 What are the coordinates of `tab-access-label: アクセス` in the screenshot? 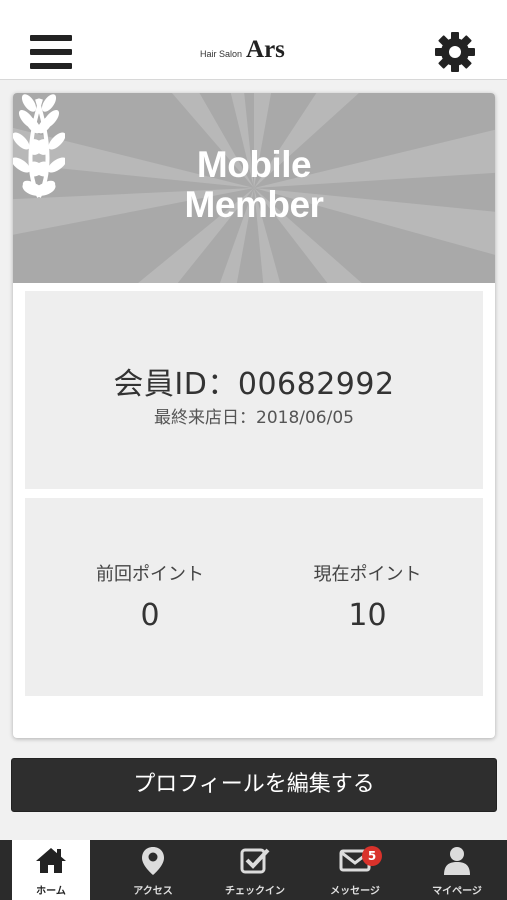 It's located at (153, 891).